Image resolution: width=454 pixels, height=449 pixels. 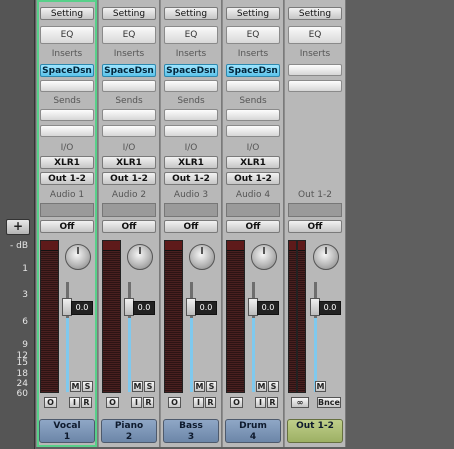 I want to click on track-type-label: Audio 3, so click(x=191, y=195).